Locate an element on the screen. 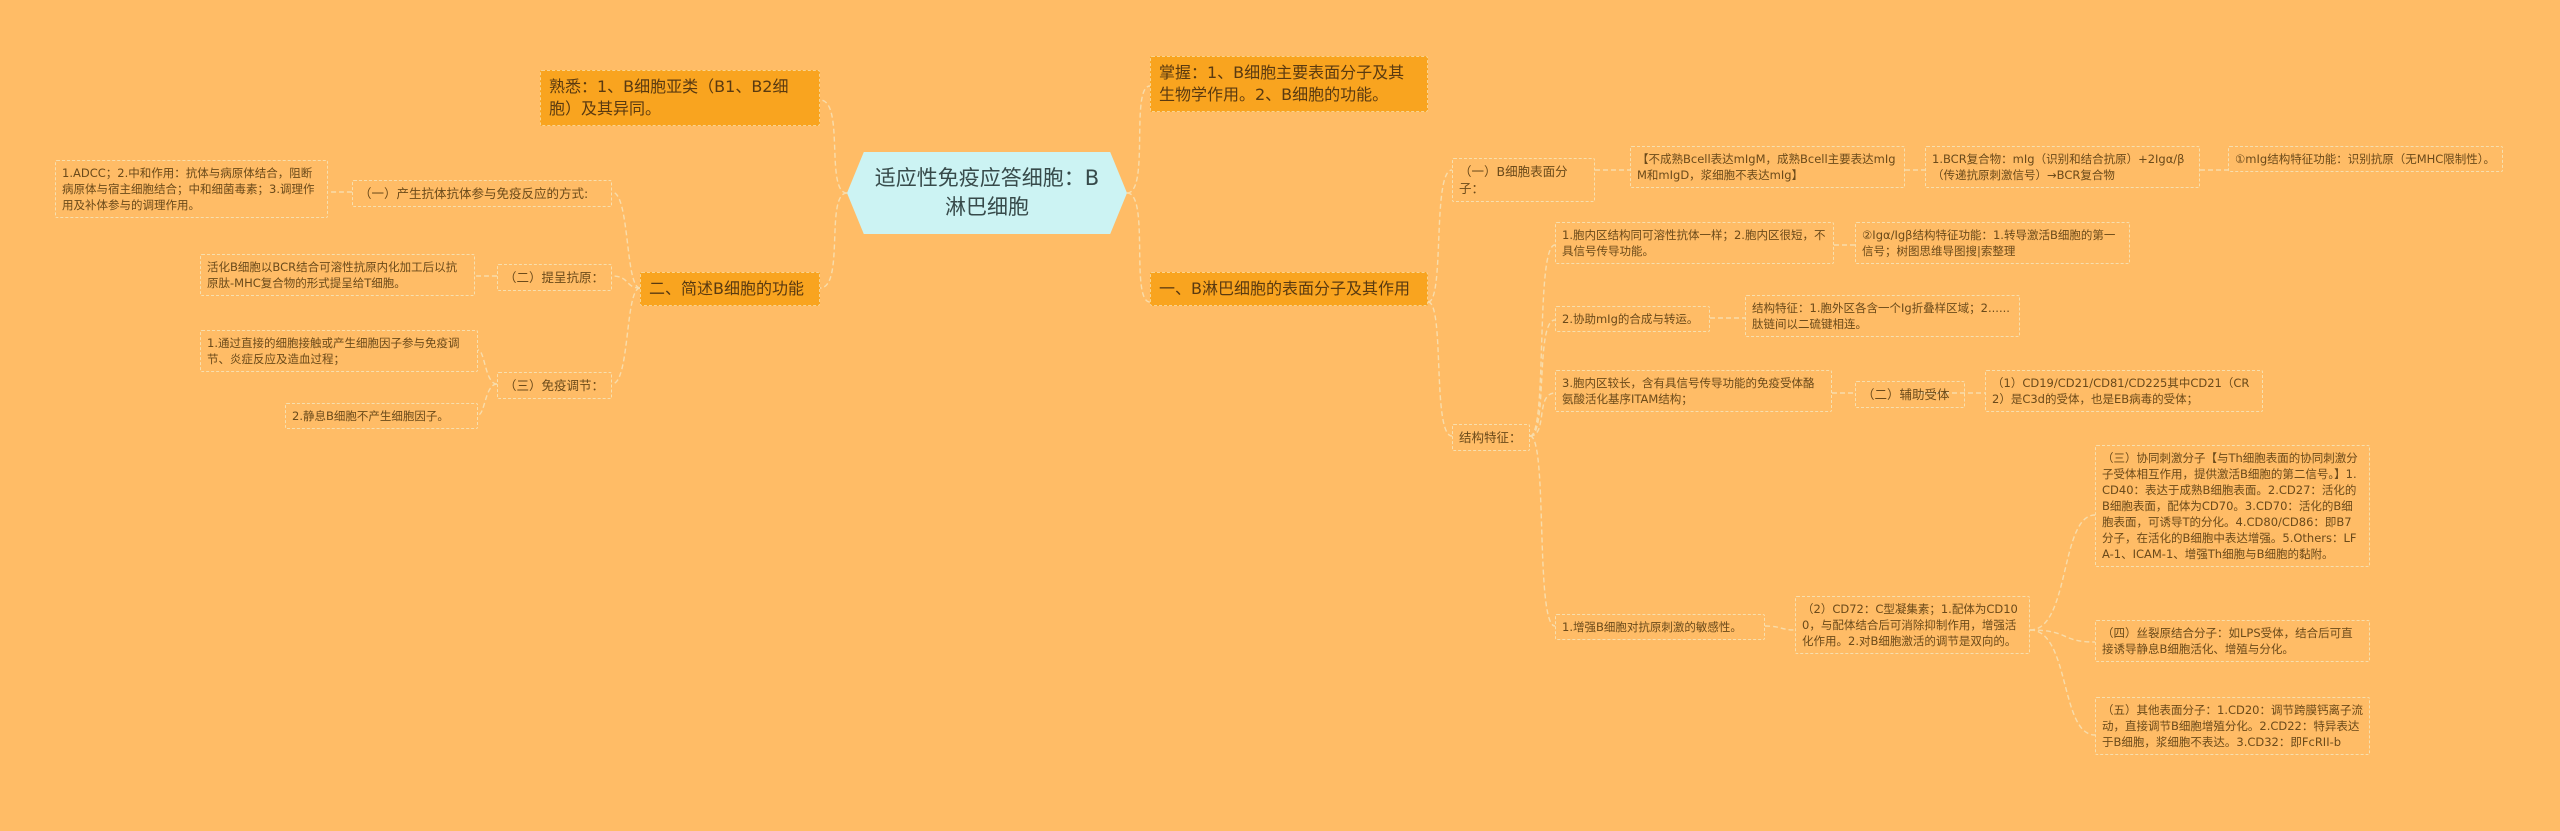  surface-molecules-node: 一、B淋巴细胞的表面分子及其作用 is located at coordinates (1289, 289).